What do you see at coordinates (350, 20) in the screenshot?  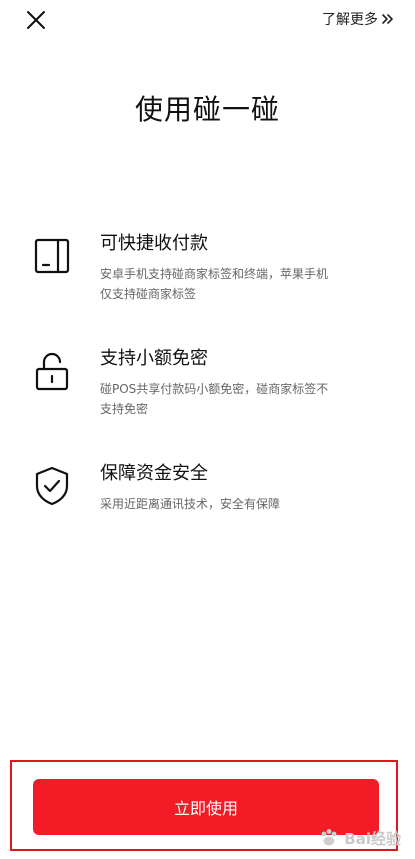 I see `learn-more-label: 了解更多` at bounding box center [350, 20].